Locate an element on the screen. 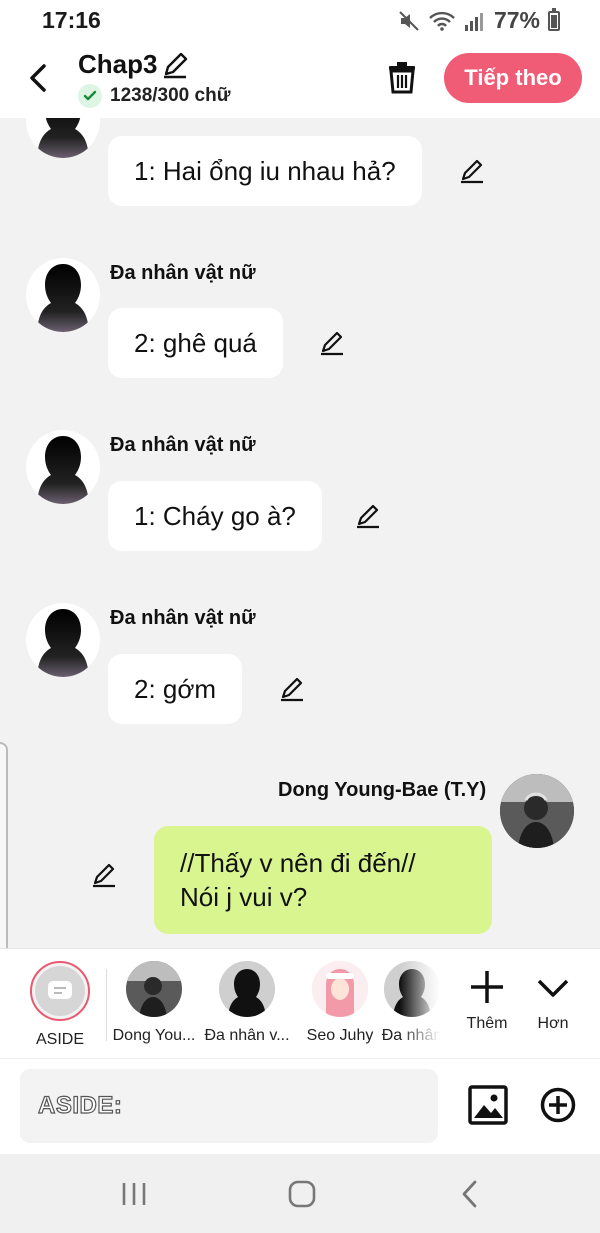 The image size is (600, 1233). system-nav-bar is located at coordinates (300, 1193).